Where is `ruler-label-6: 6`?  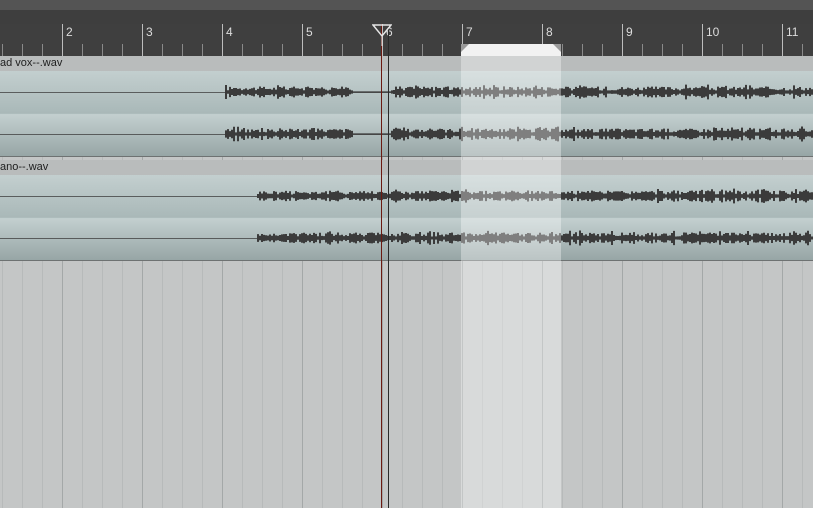
ruler-label-6: 6 is located at coordinates (389, 32).